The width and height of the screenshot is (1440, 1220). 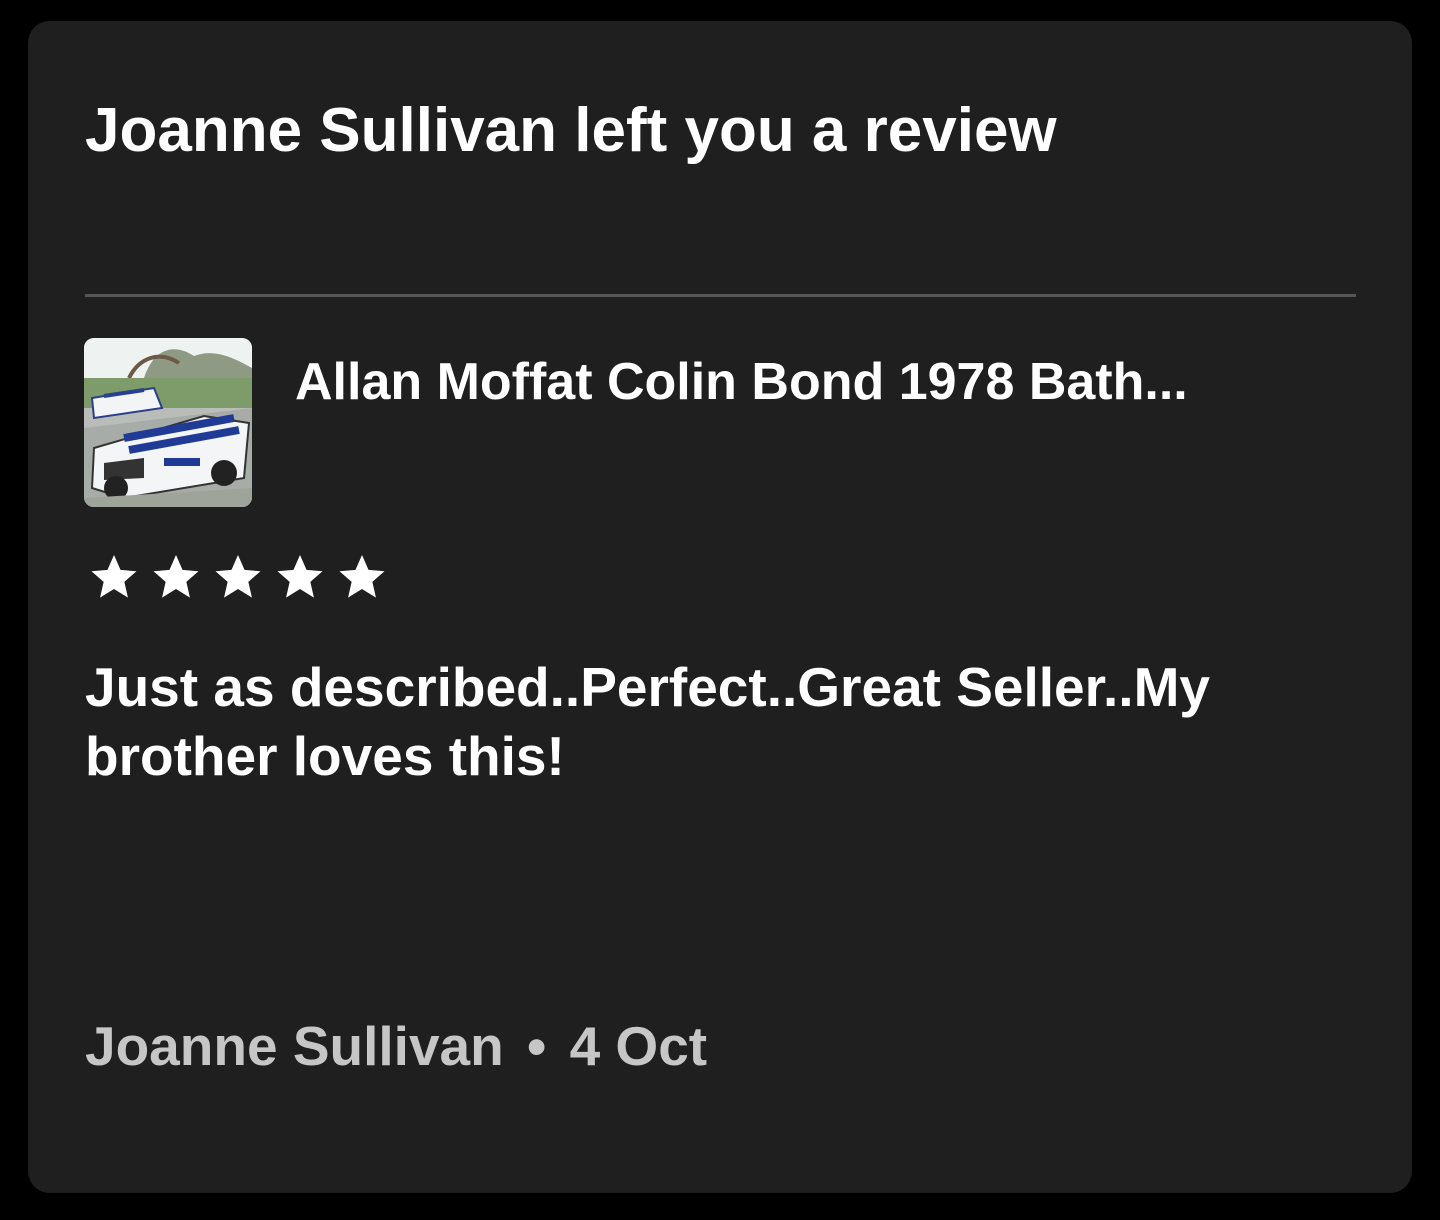 I want to click on star-rating, so click(x=238, y=578).